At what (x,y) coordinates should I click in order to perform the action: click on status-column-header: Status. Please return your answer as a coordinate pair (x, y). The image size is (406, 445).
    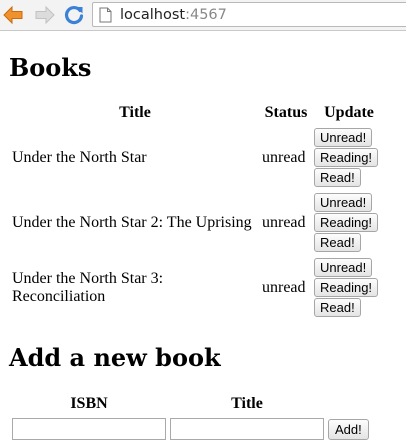
    Looking at the image, I should click on (286, 112).